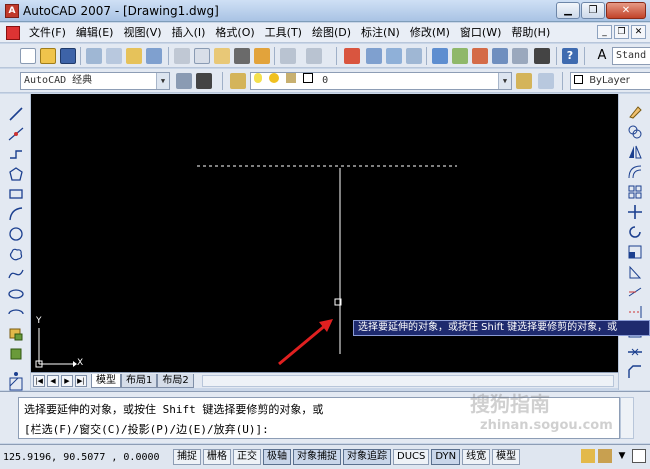 This screenshot has height=469, width=650. I want to click on model-button: 模型, so click(506, 457).